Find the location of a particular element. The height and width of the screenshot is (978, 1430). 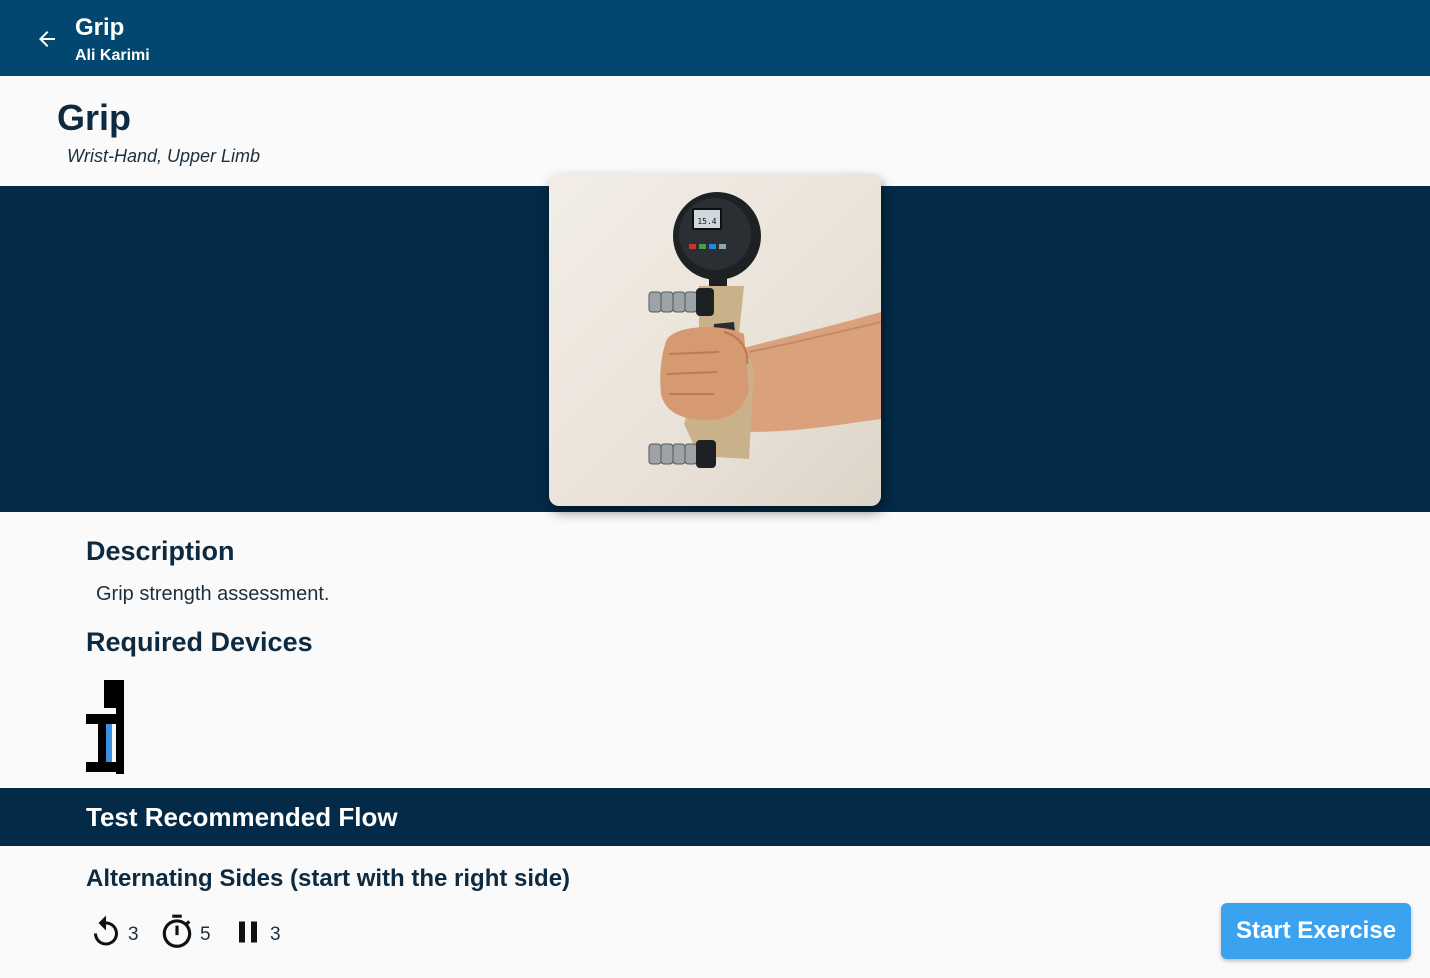

duration-stat: 5 is located at coordinates (184, 932).